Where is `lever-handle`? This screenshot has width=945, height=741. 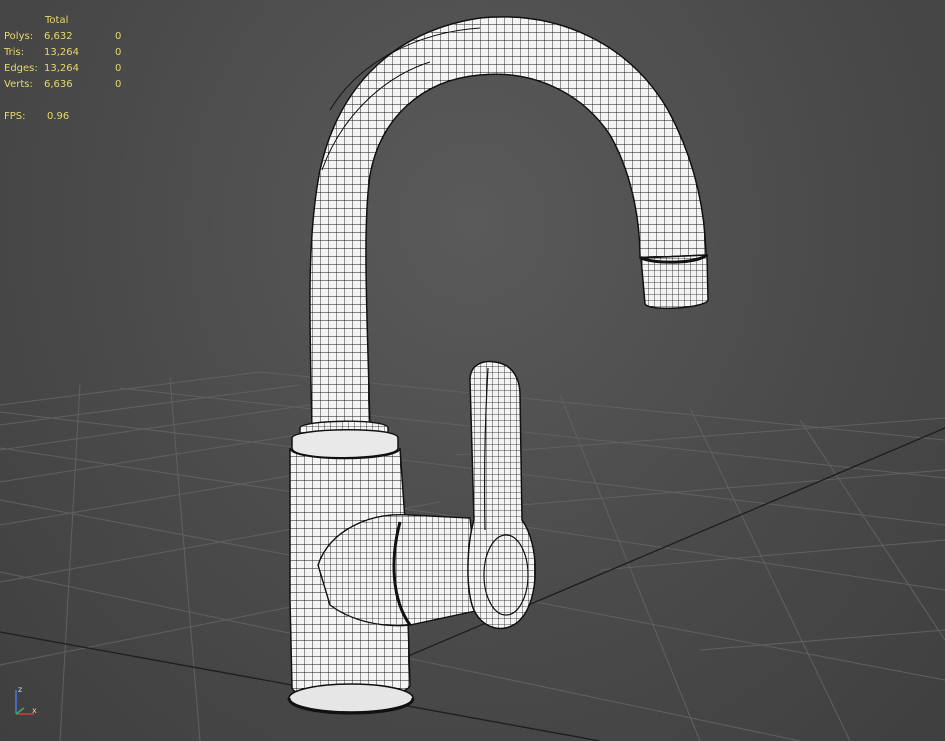 lever-handle is located at coordinates (501, 495).